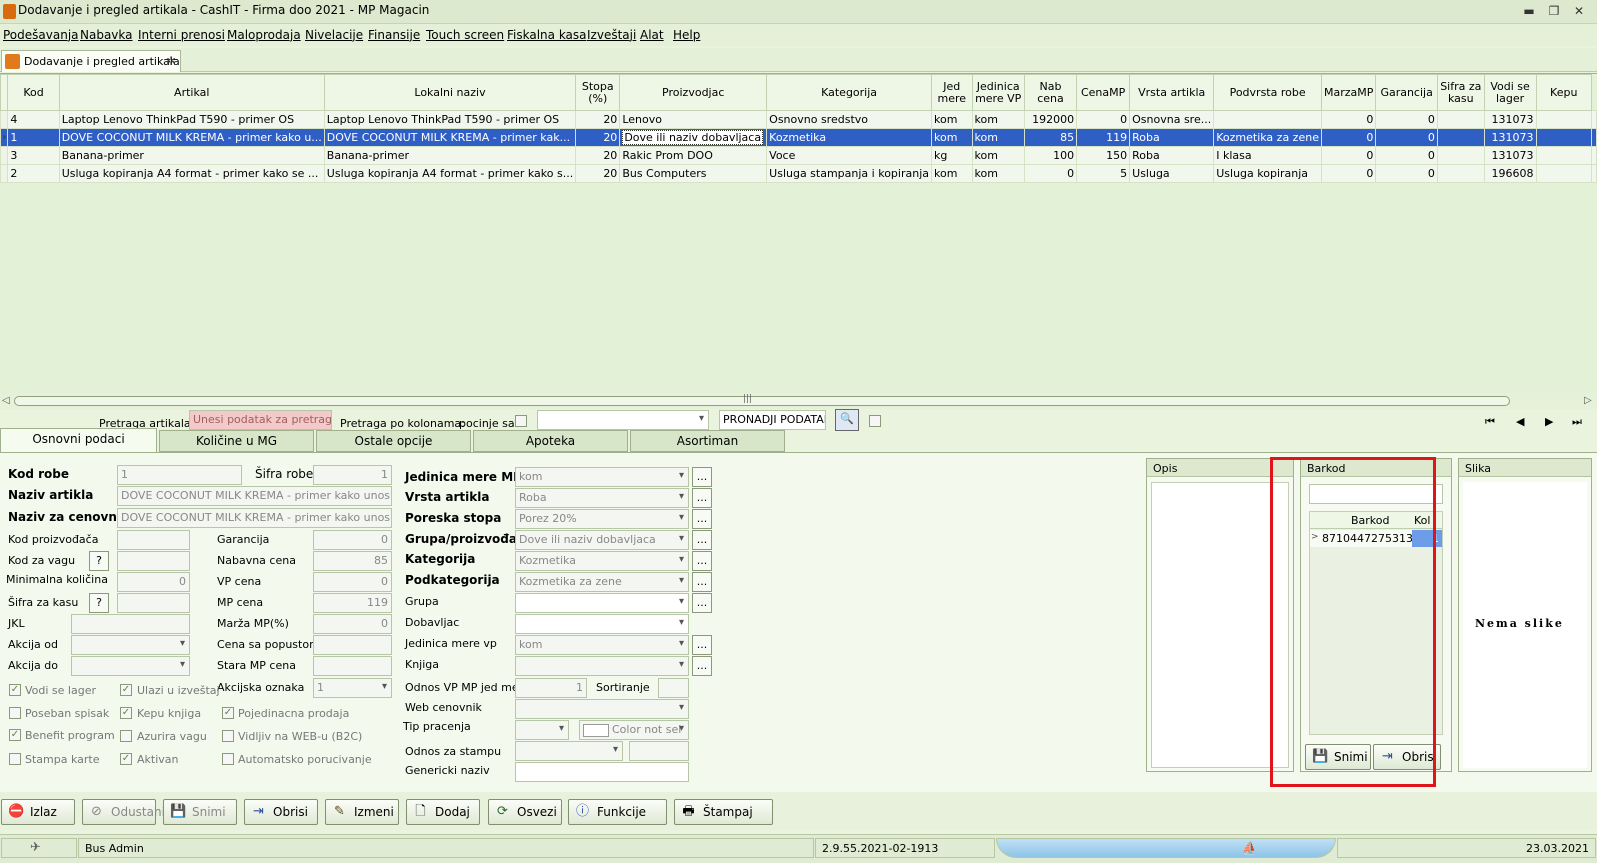 The height and width of the screenshot is (863, 1597). Describe the element at coordinates (1510, 137) in the screenshot. I see `table-cell: 131073` at that location.